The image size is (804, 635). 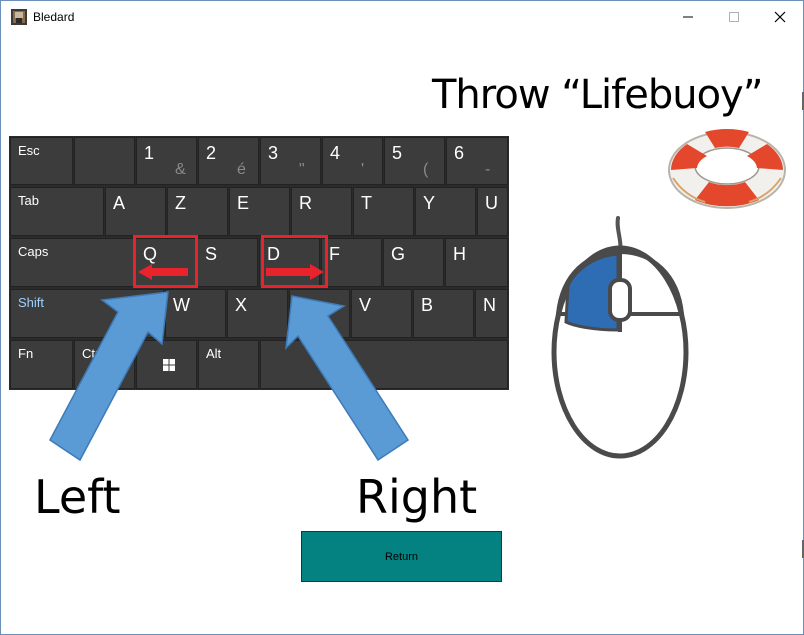 I want to click on key-n: N, so click(x=491, y=313).